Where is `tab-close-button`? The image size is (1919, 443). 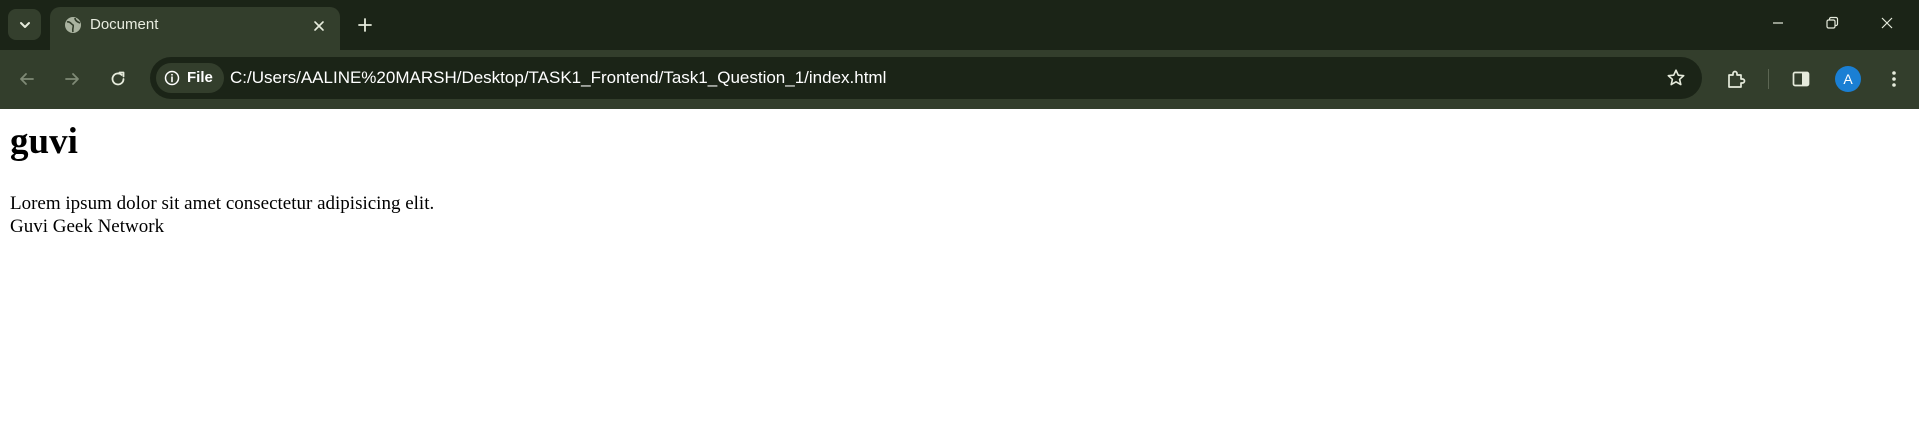 tab-close-button is located at coordinates (319, 26).